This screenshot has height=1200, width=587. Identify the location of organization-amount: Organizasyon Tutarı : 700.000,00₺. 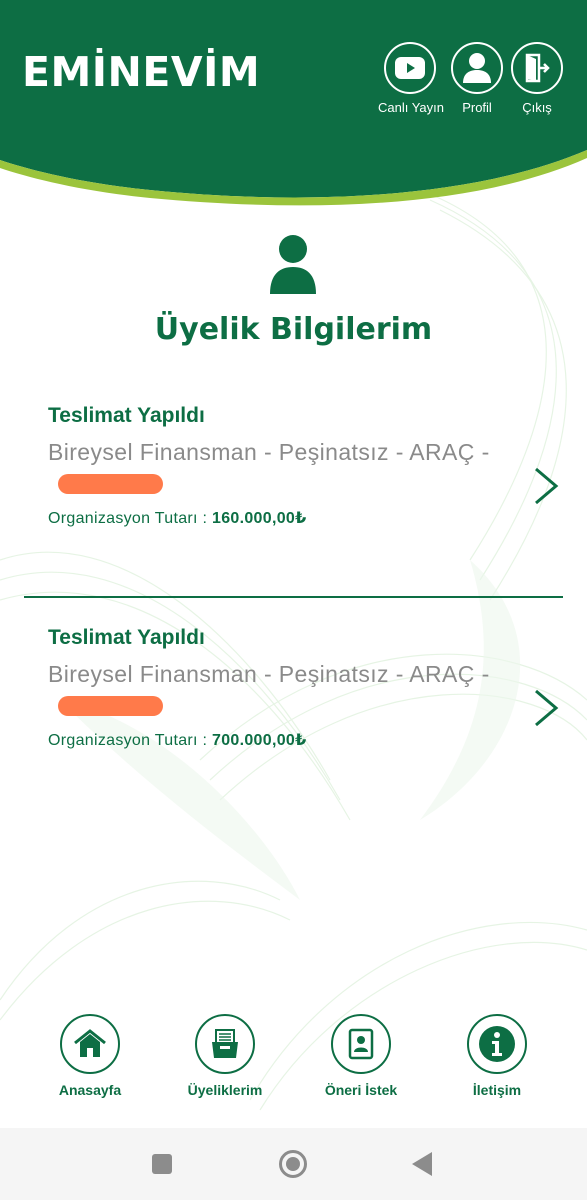
(298, 740).